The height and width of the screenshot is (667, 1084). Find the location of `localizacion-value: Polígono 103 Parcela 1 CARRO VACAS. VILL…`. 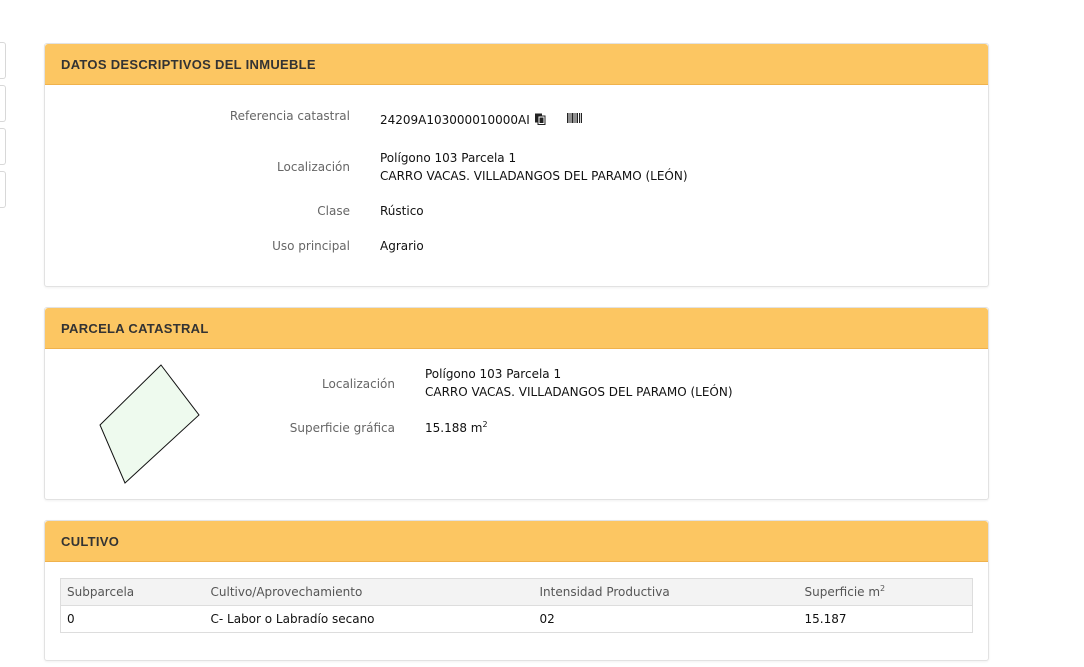

localizacion-value: Polígono 103 Parcela 1 CARRO VACAS. VILL… is located at coordinates (534, 167).